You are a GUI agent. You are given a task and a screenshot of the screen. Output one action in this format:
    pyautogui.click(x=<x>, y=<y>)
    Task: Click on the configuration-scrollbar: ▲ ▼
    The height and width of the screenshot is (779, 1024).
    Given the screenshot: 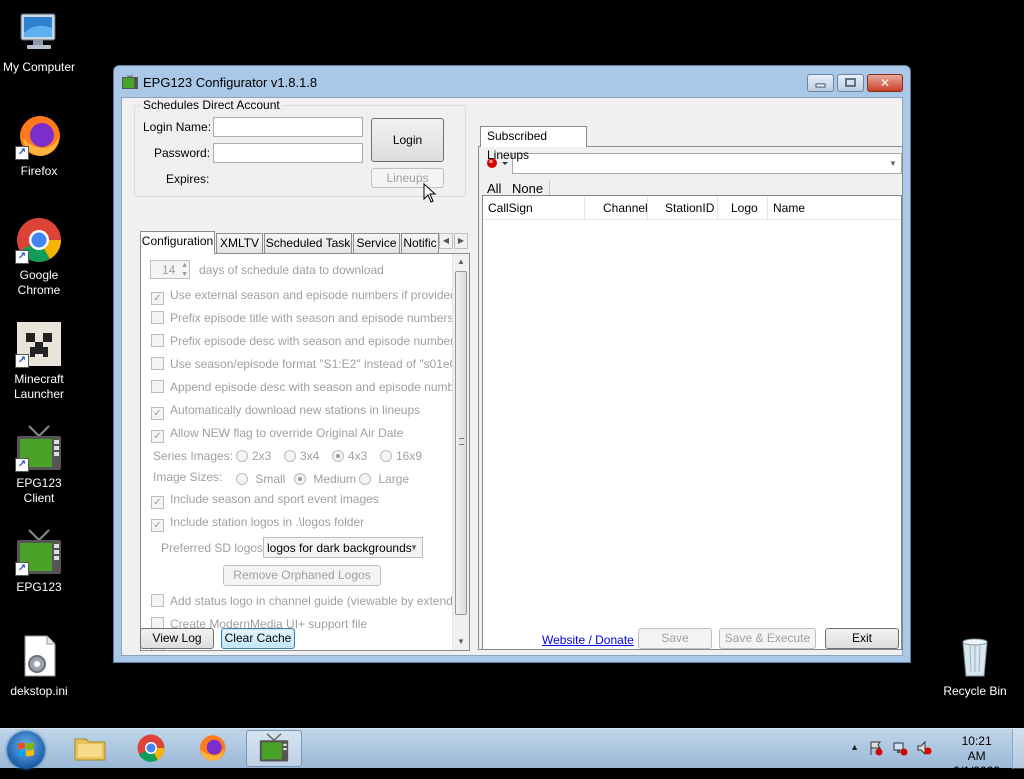 What is the action you would take?
    pyautogui.click(x=460, y=452)
    